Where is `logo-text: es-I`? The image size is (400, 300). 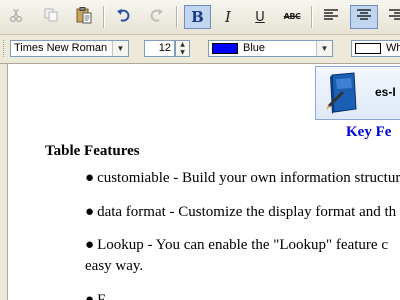 logo-text: es-I is located at coordinates (385, 92).